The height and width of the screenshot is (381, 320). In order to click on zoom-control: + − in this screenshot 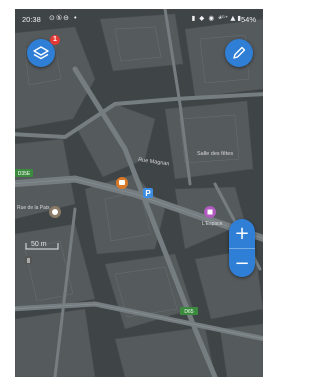, I will do `click(242, 248)`.